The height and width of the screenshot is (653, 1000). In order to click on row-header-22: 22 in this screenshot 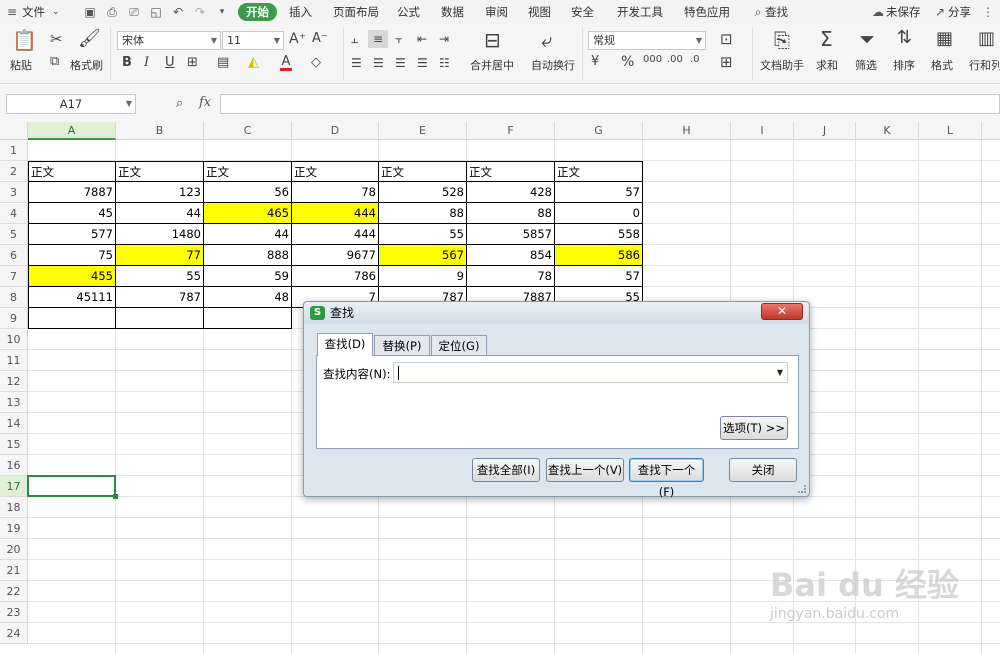, I will do `click(14, 591)`.